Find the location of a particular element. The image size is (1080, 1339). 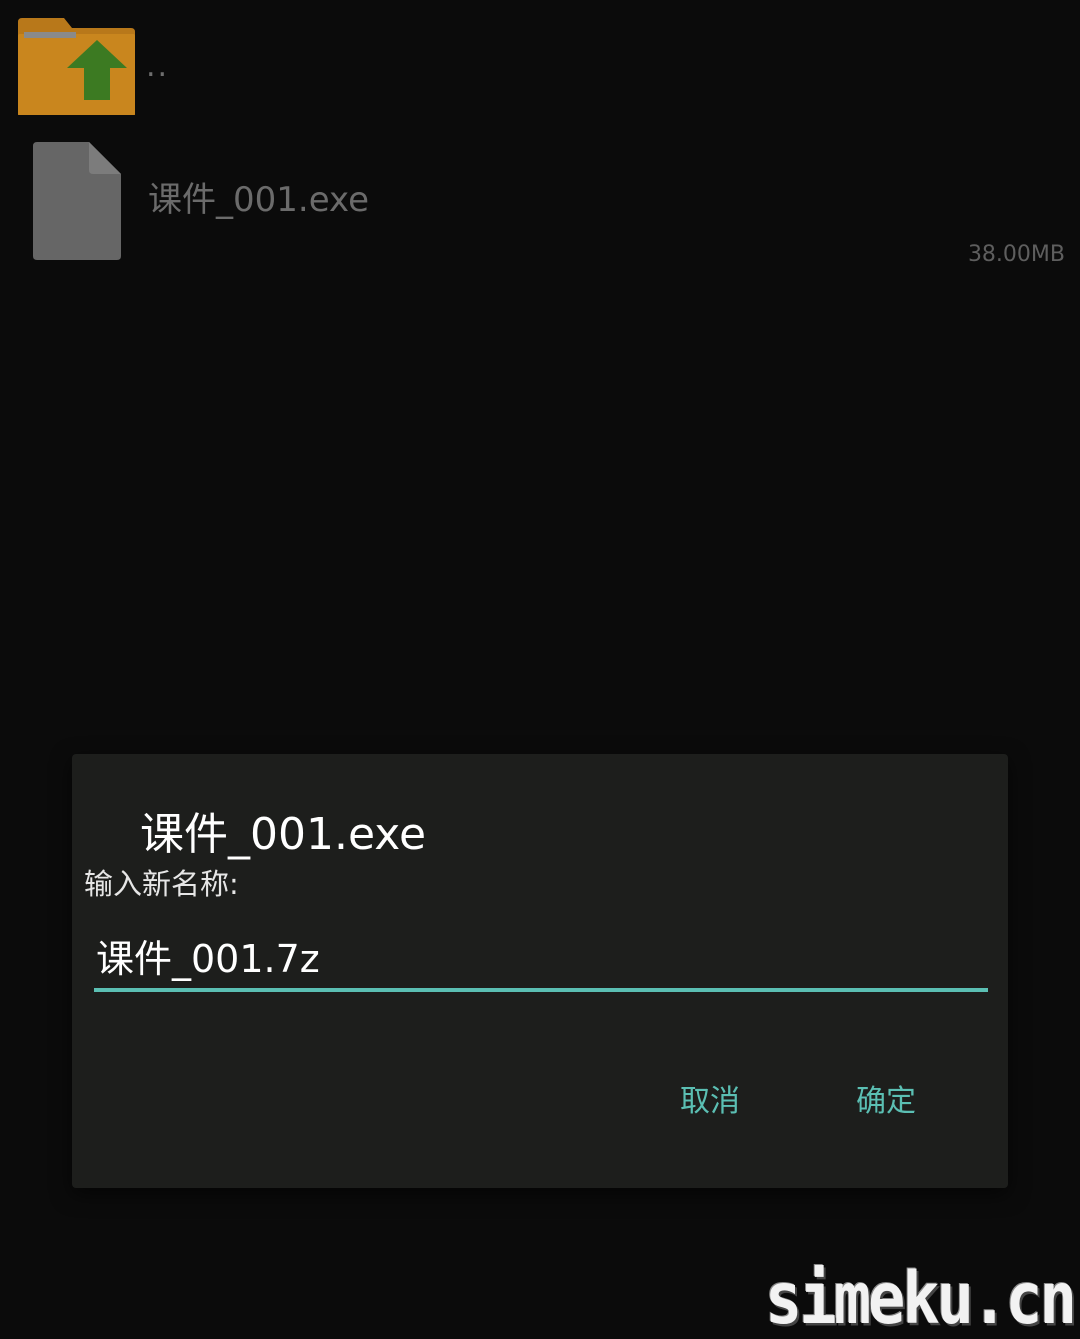

parent-directory-row: .. is located at coordinates (540, 64).